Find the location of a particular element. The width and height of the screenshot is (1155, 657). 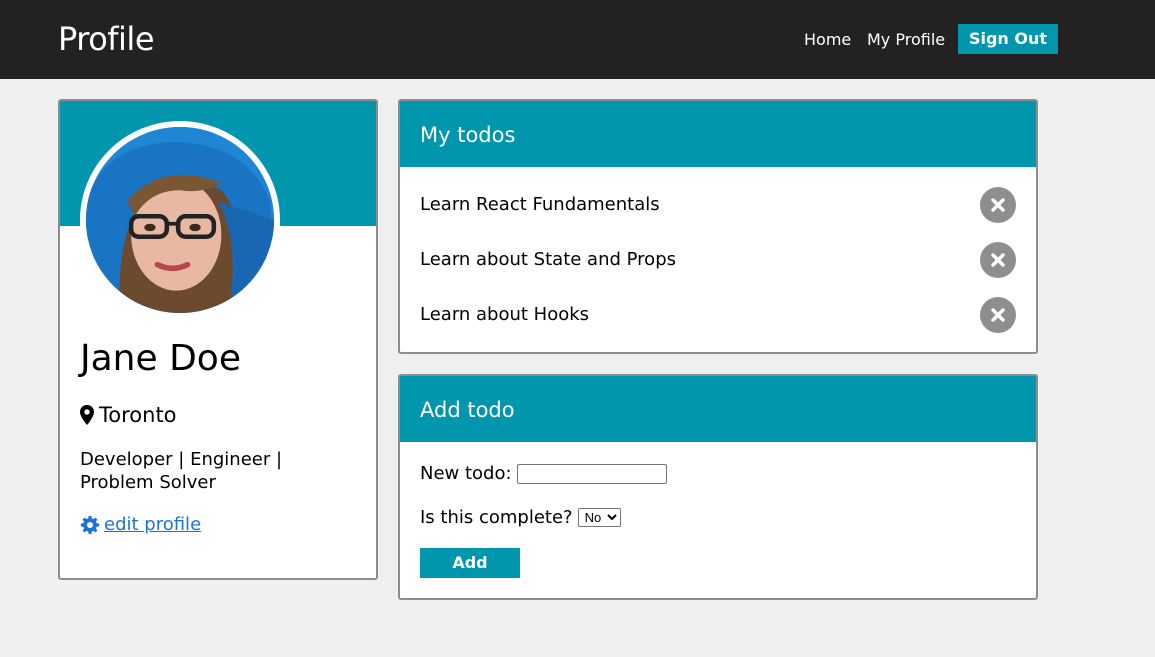

sign-out-button: Sign Out is located at coordinates (1008, 39).